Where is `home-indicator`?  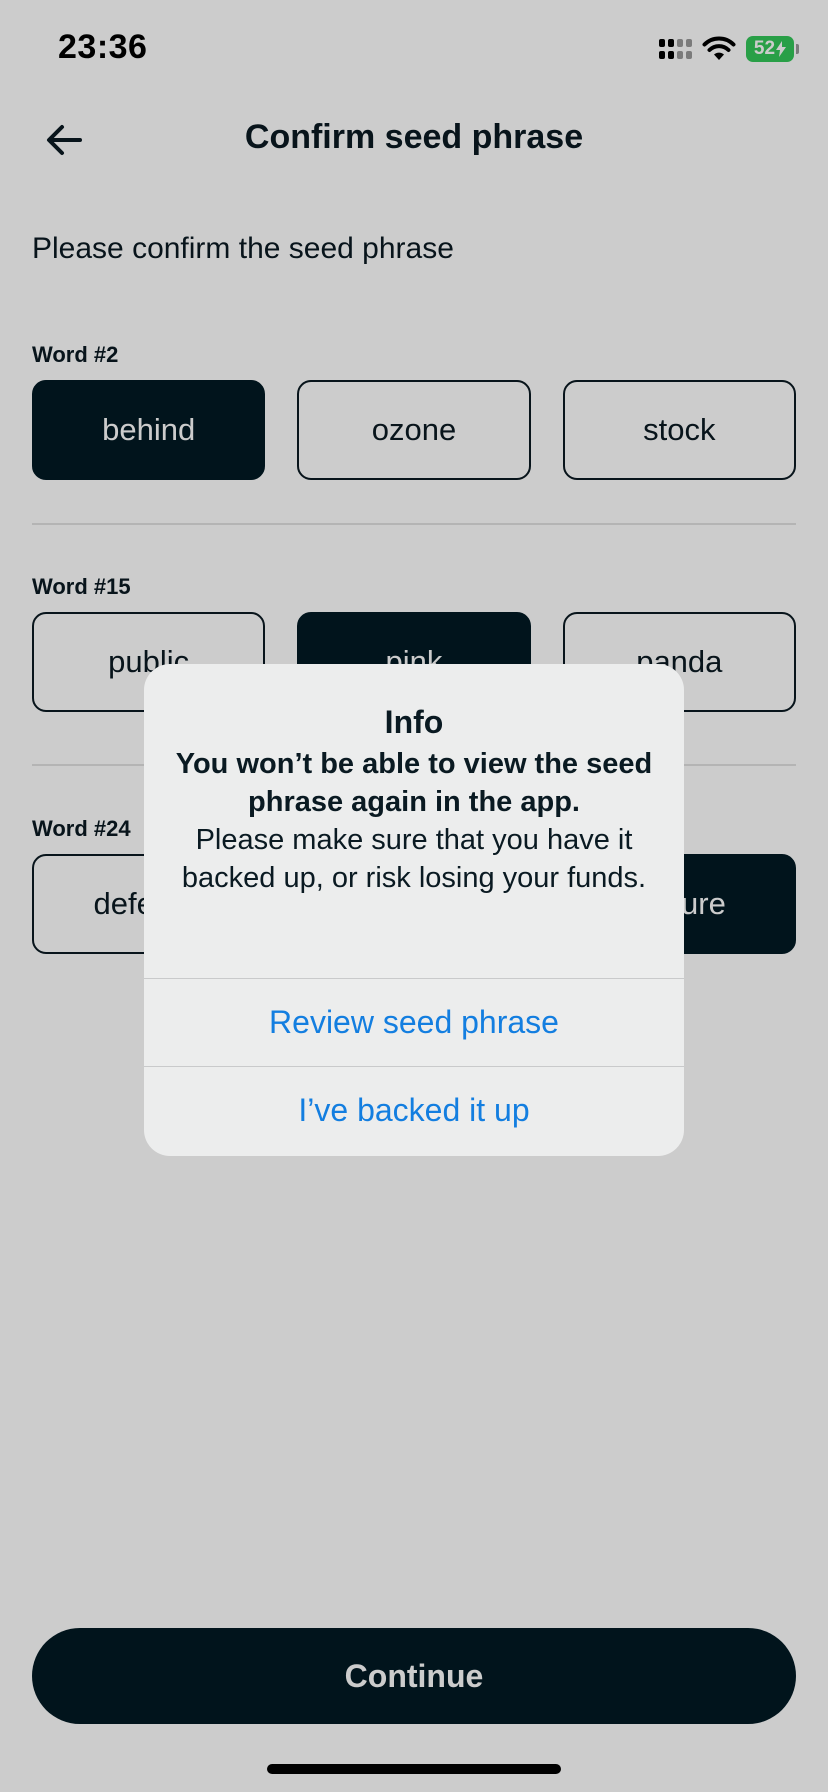
home-indicator is located at coordinates (414, 1769).